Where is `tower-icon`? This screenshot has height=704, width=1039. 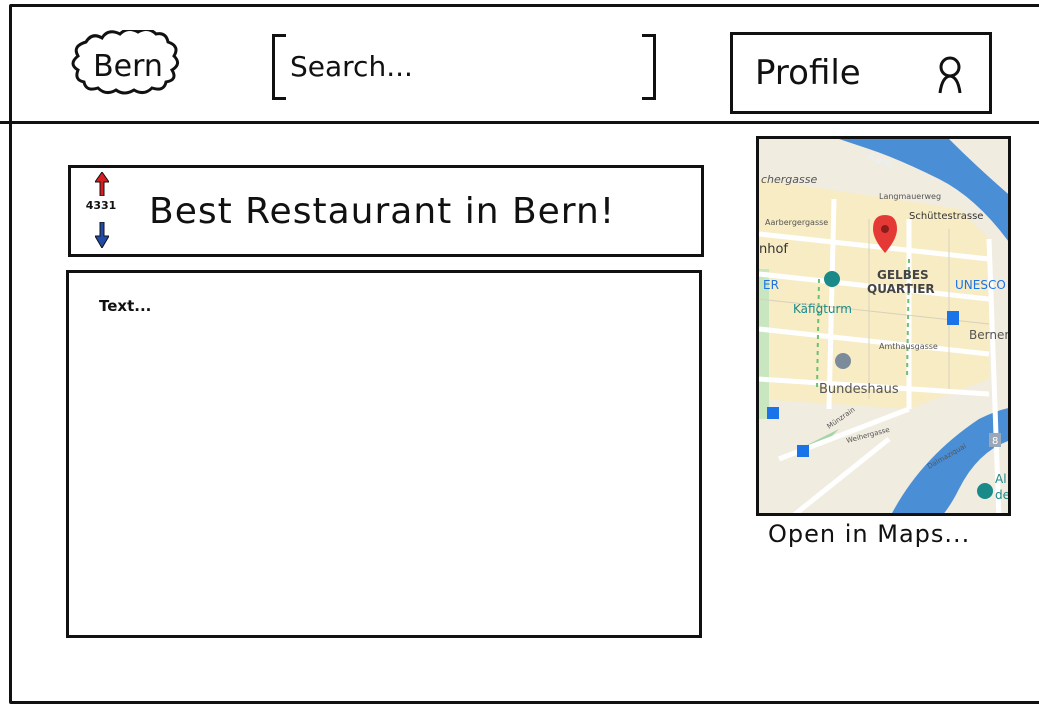
tower-icon is located at coordinates (832, 279).